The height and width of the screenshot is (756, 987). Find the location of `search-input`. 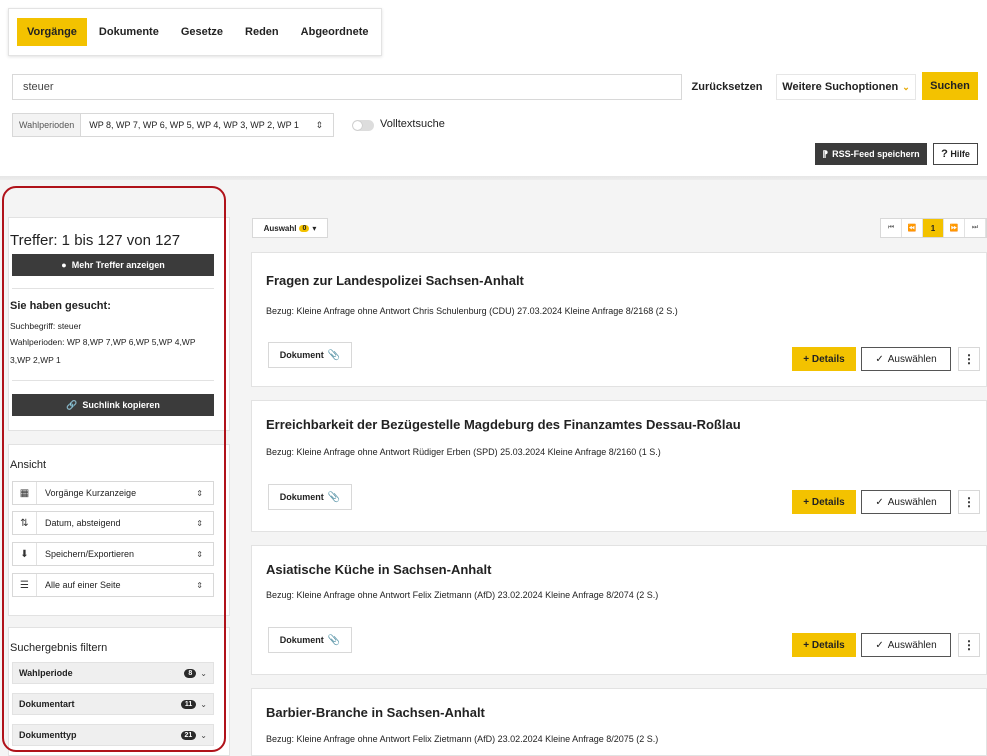

search-input is located at coordinates (347, 87).